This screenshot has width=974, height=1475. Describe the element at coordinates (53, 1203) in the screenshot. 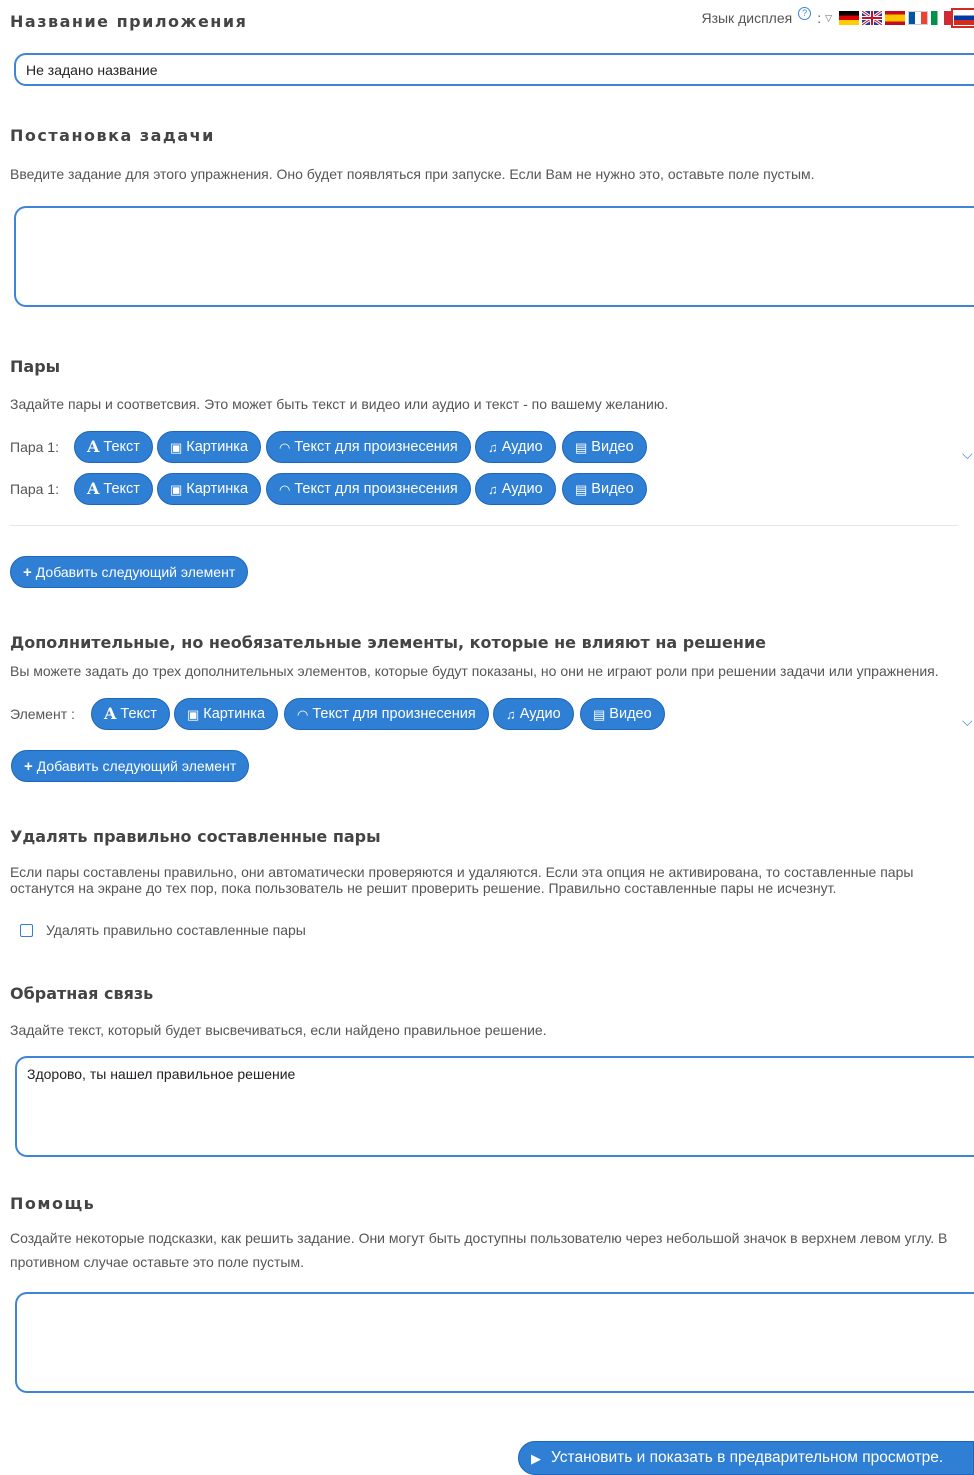

I see `help-heading: Помощь` at that location.